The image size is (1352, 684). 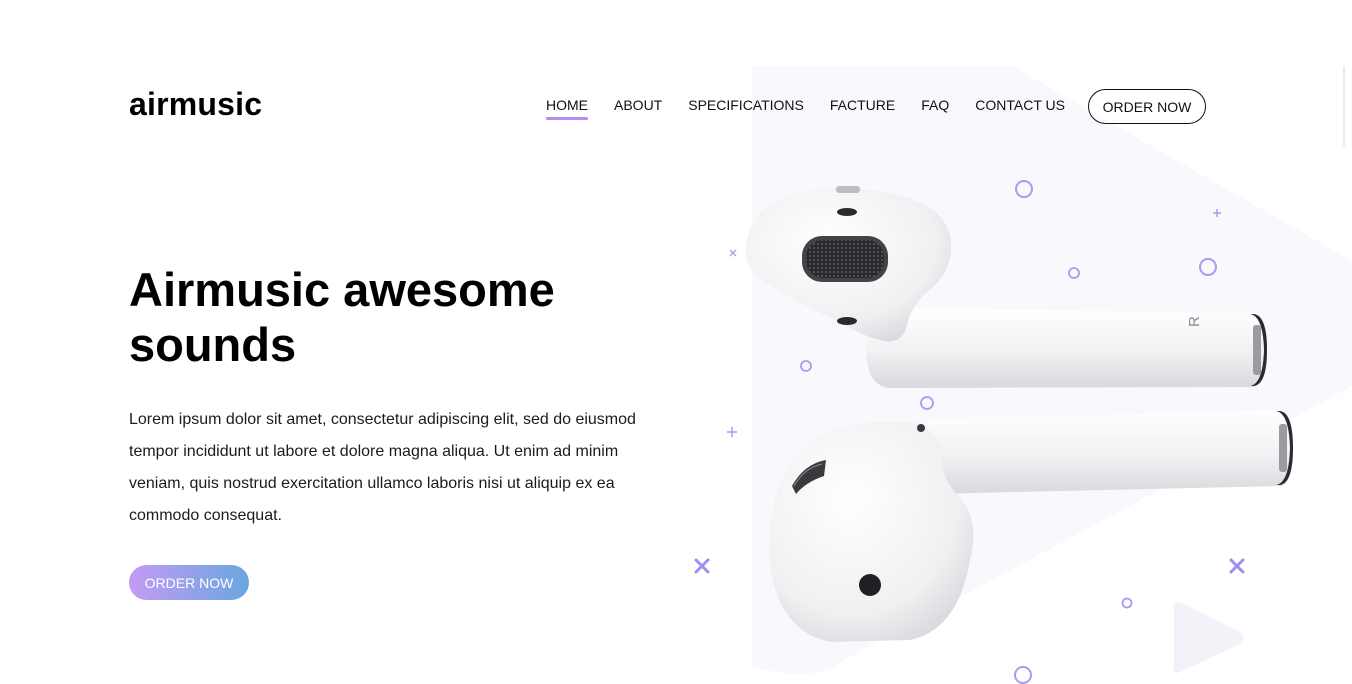 What do you see at coordinates (638, 107) in the screenshot?
I see `nav-item-about: ABOUT` at bounding box center [638, 107].